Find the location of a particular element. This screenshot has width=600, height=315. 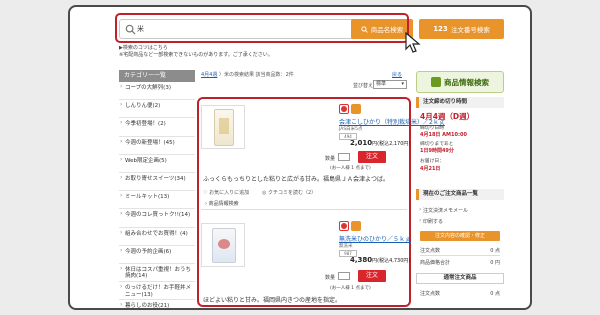

product-info-search-banner: 商品情報検索 is located at coordinates (460, 82).